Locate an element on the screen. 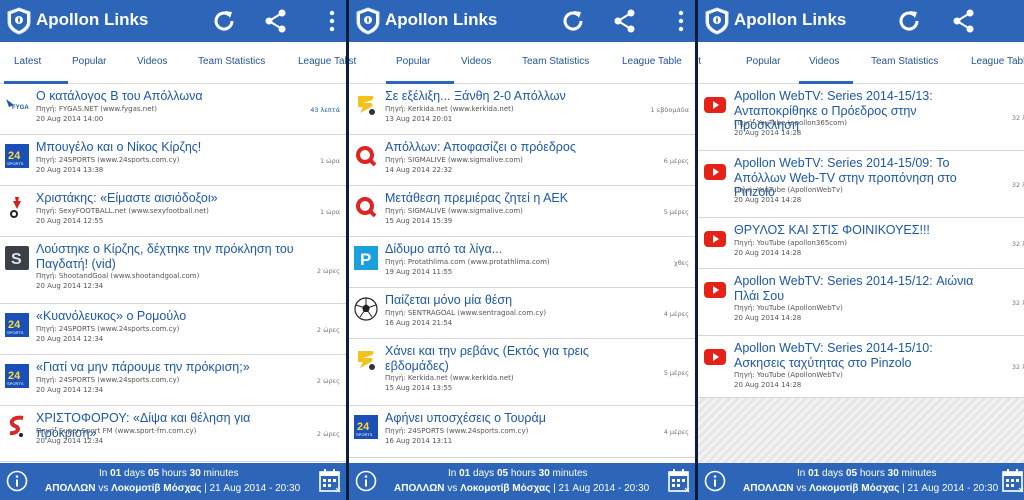 Image resolution: width=1024 pixels, height=500 pixels. tab-tabs-partial-s1-first: est is located at coordinates (352, 63).